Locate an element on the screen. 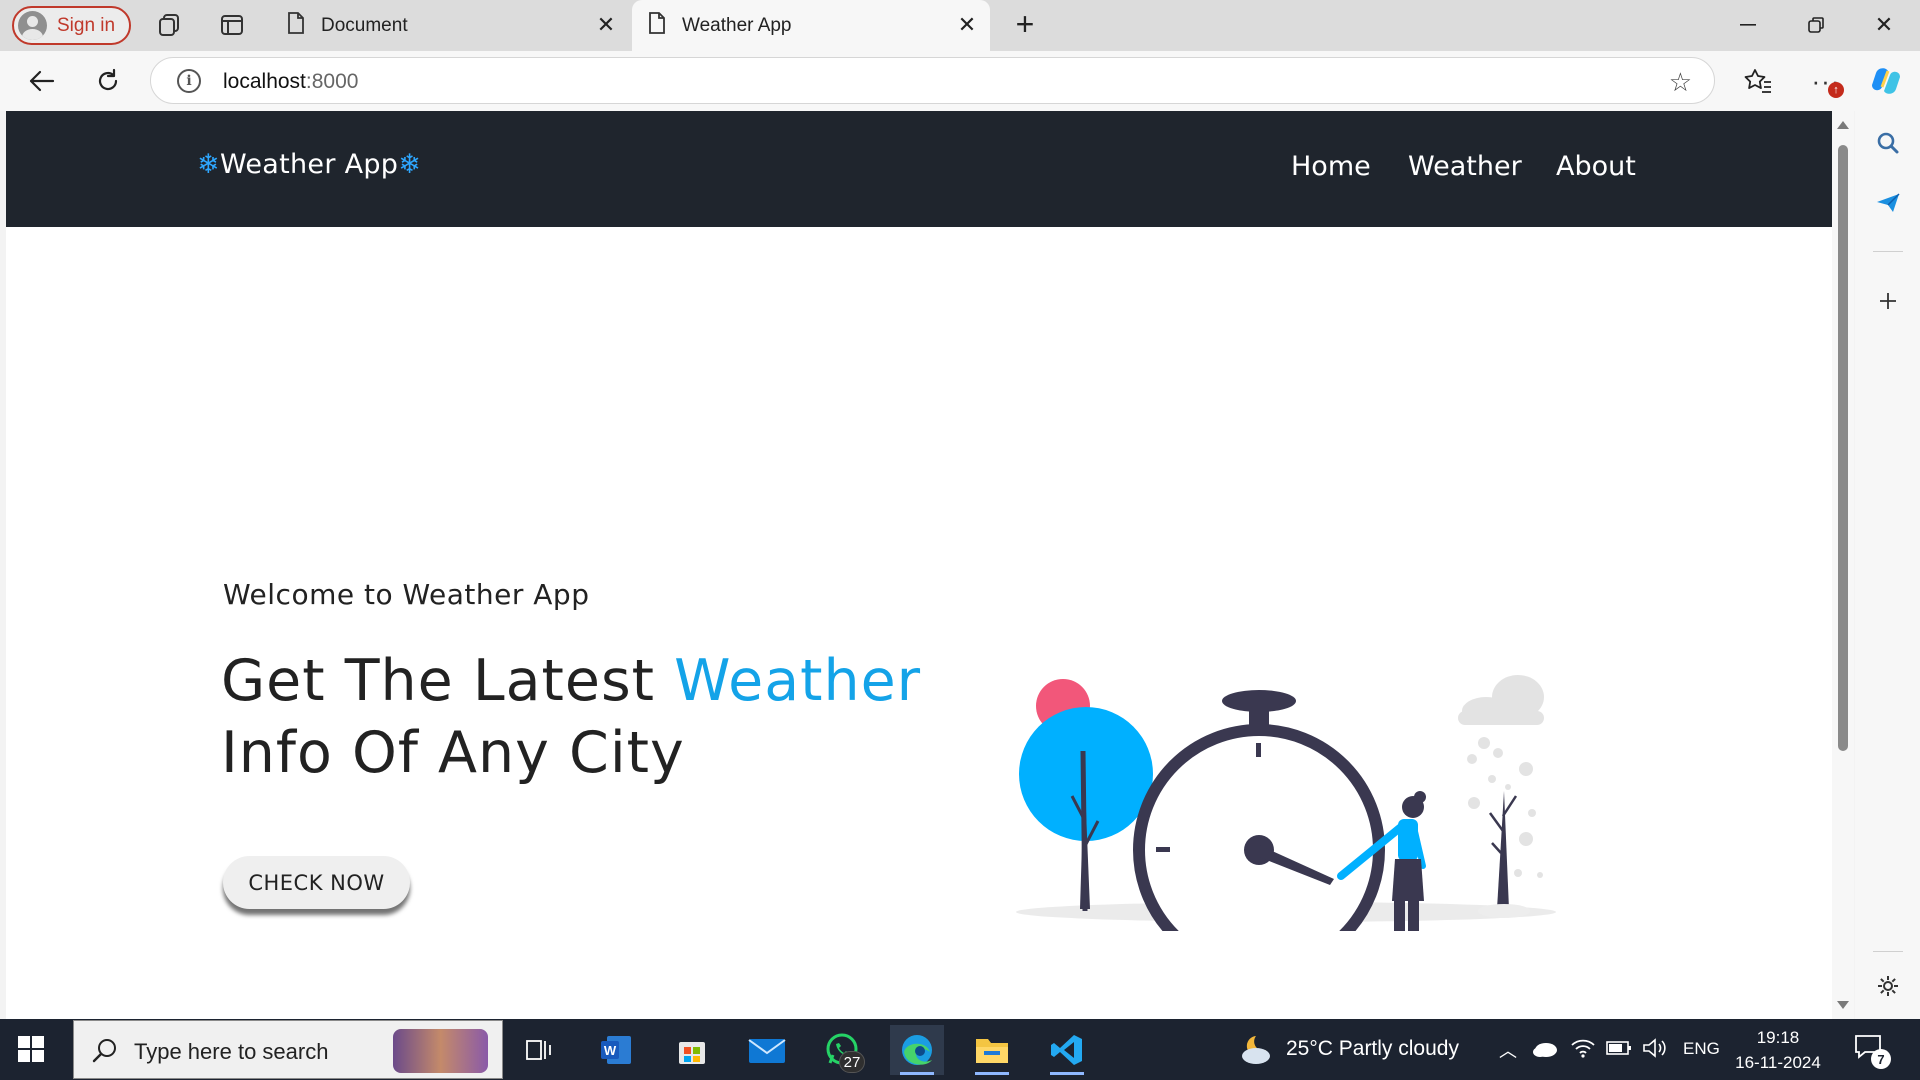 The width and height of the screenshot is (1920, 1080). sign-in-label: Sign in is located at coordinates (86, 25).